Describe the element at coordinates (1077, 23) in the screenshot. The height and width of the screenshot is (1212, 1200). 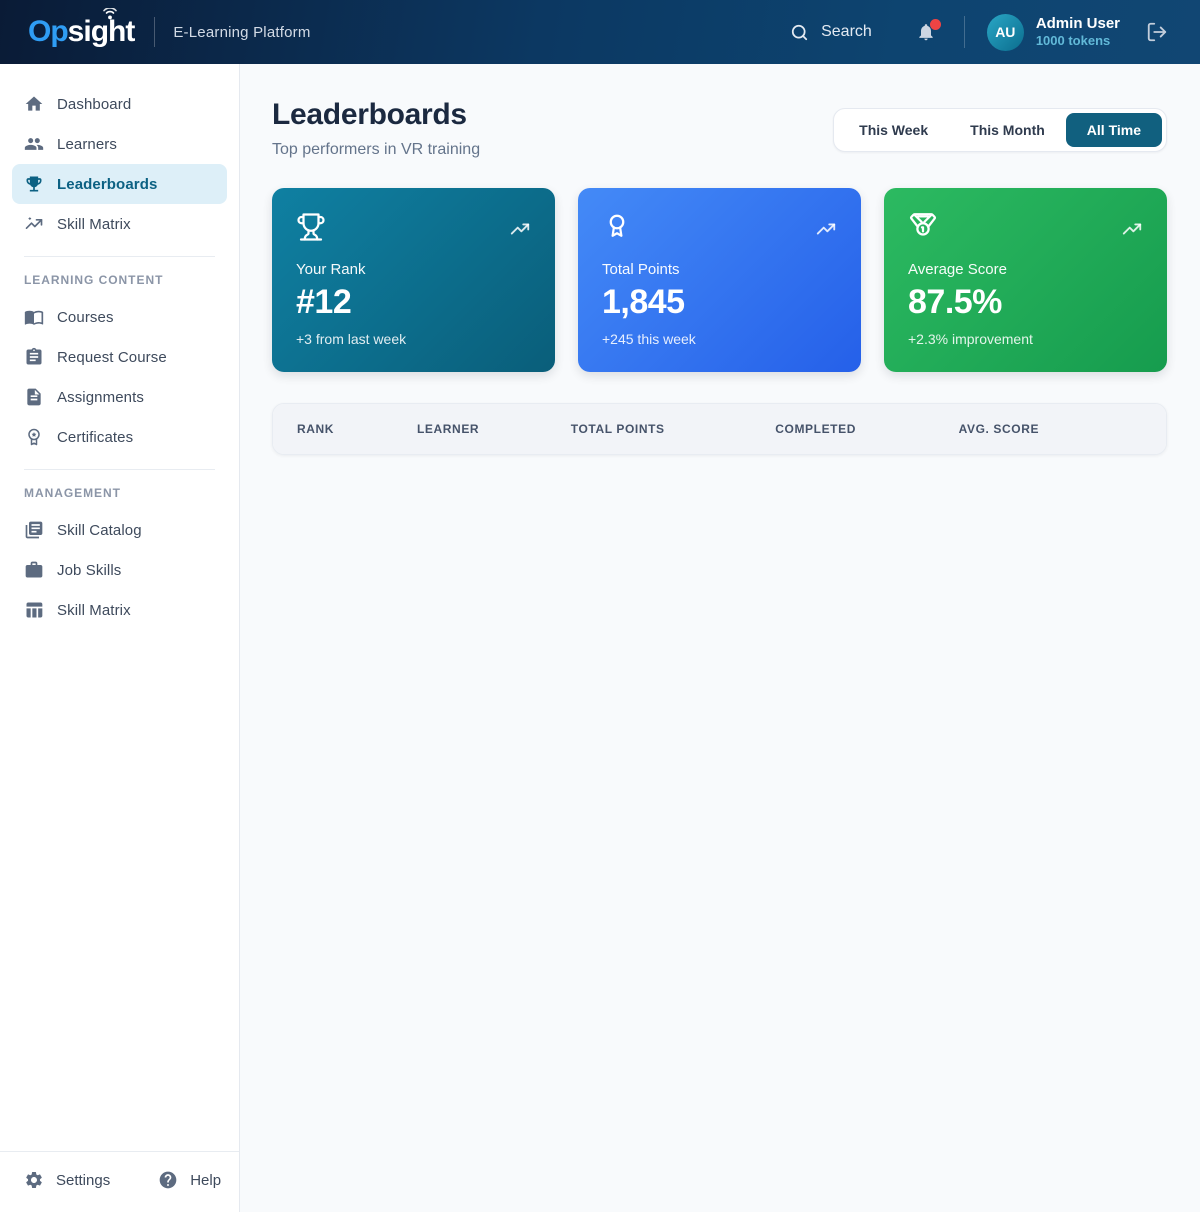
I see `user-name: Admin User` at that location.